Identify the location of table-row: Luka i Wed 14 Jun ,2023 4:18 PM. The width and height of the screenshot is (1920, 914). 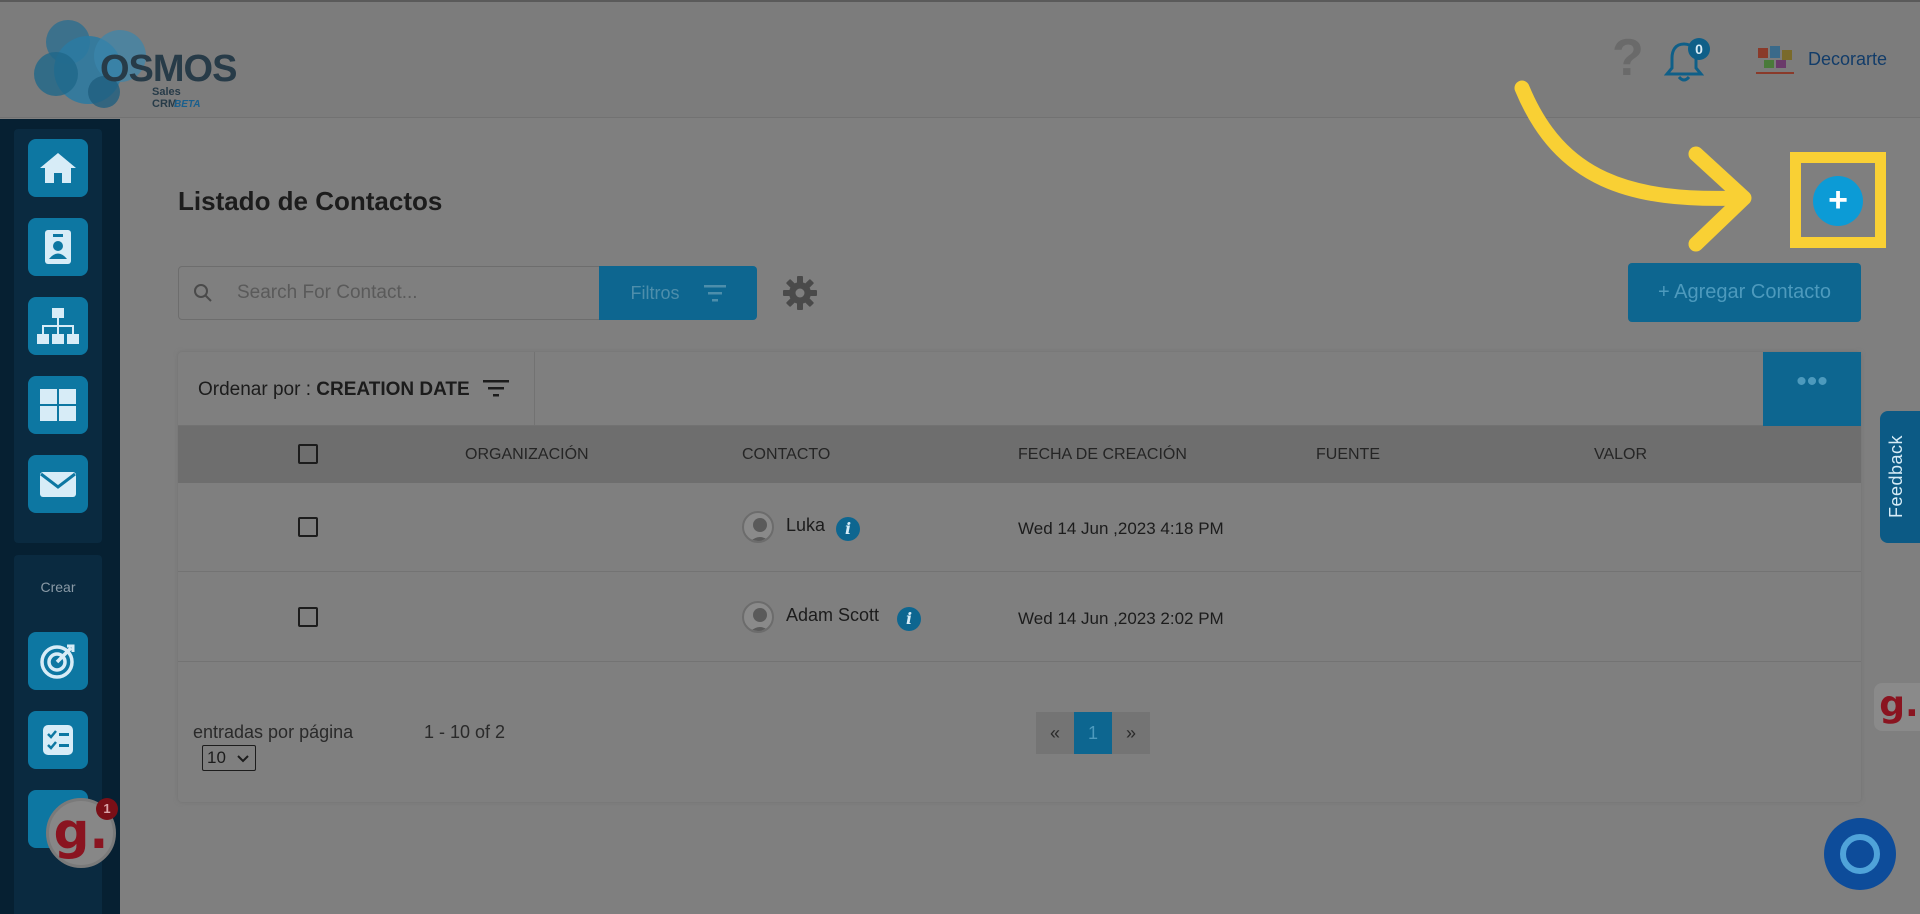
(1019, 527).